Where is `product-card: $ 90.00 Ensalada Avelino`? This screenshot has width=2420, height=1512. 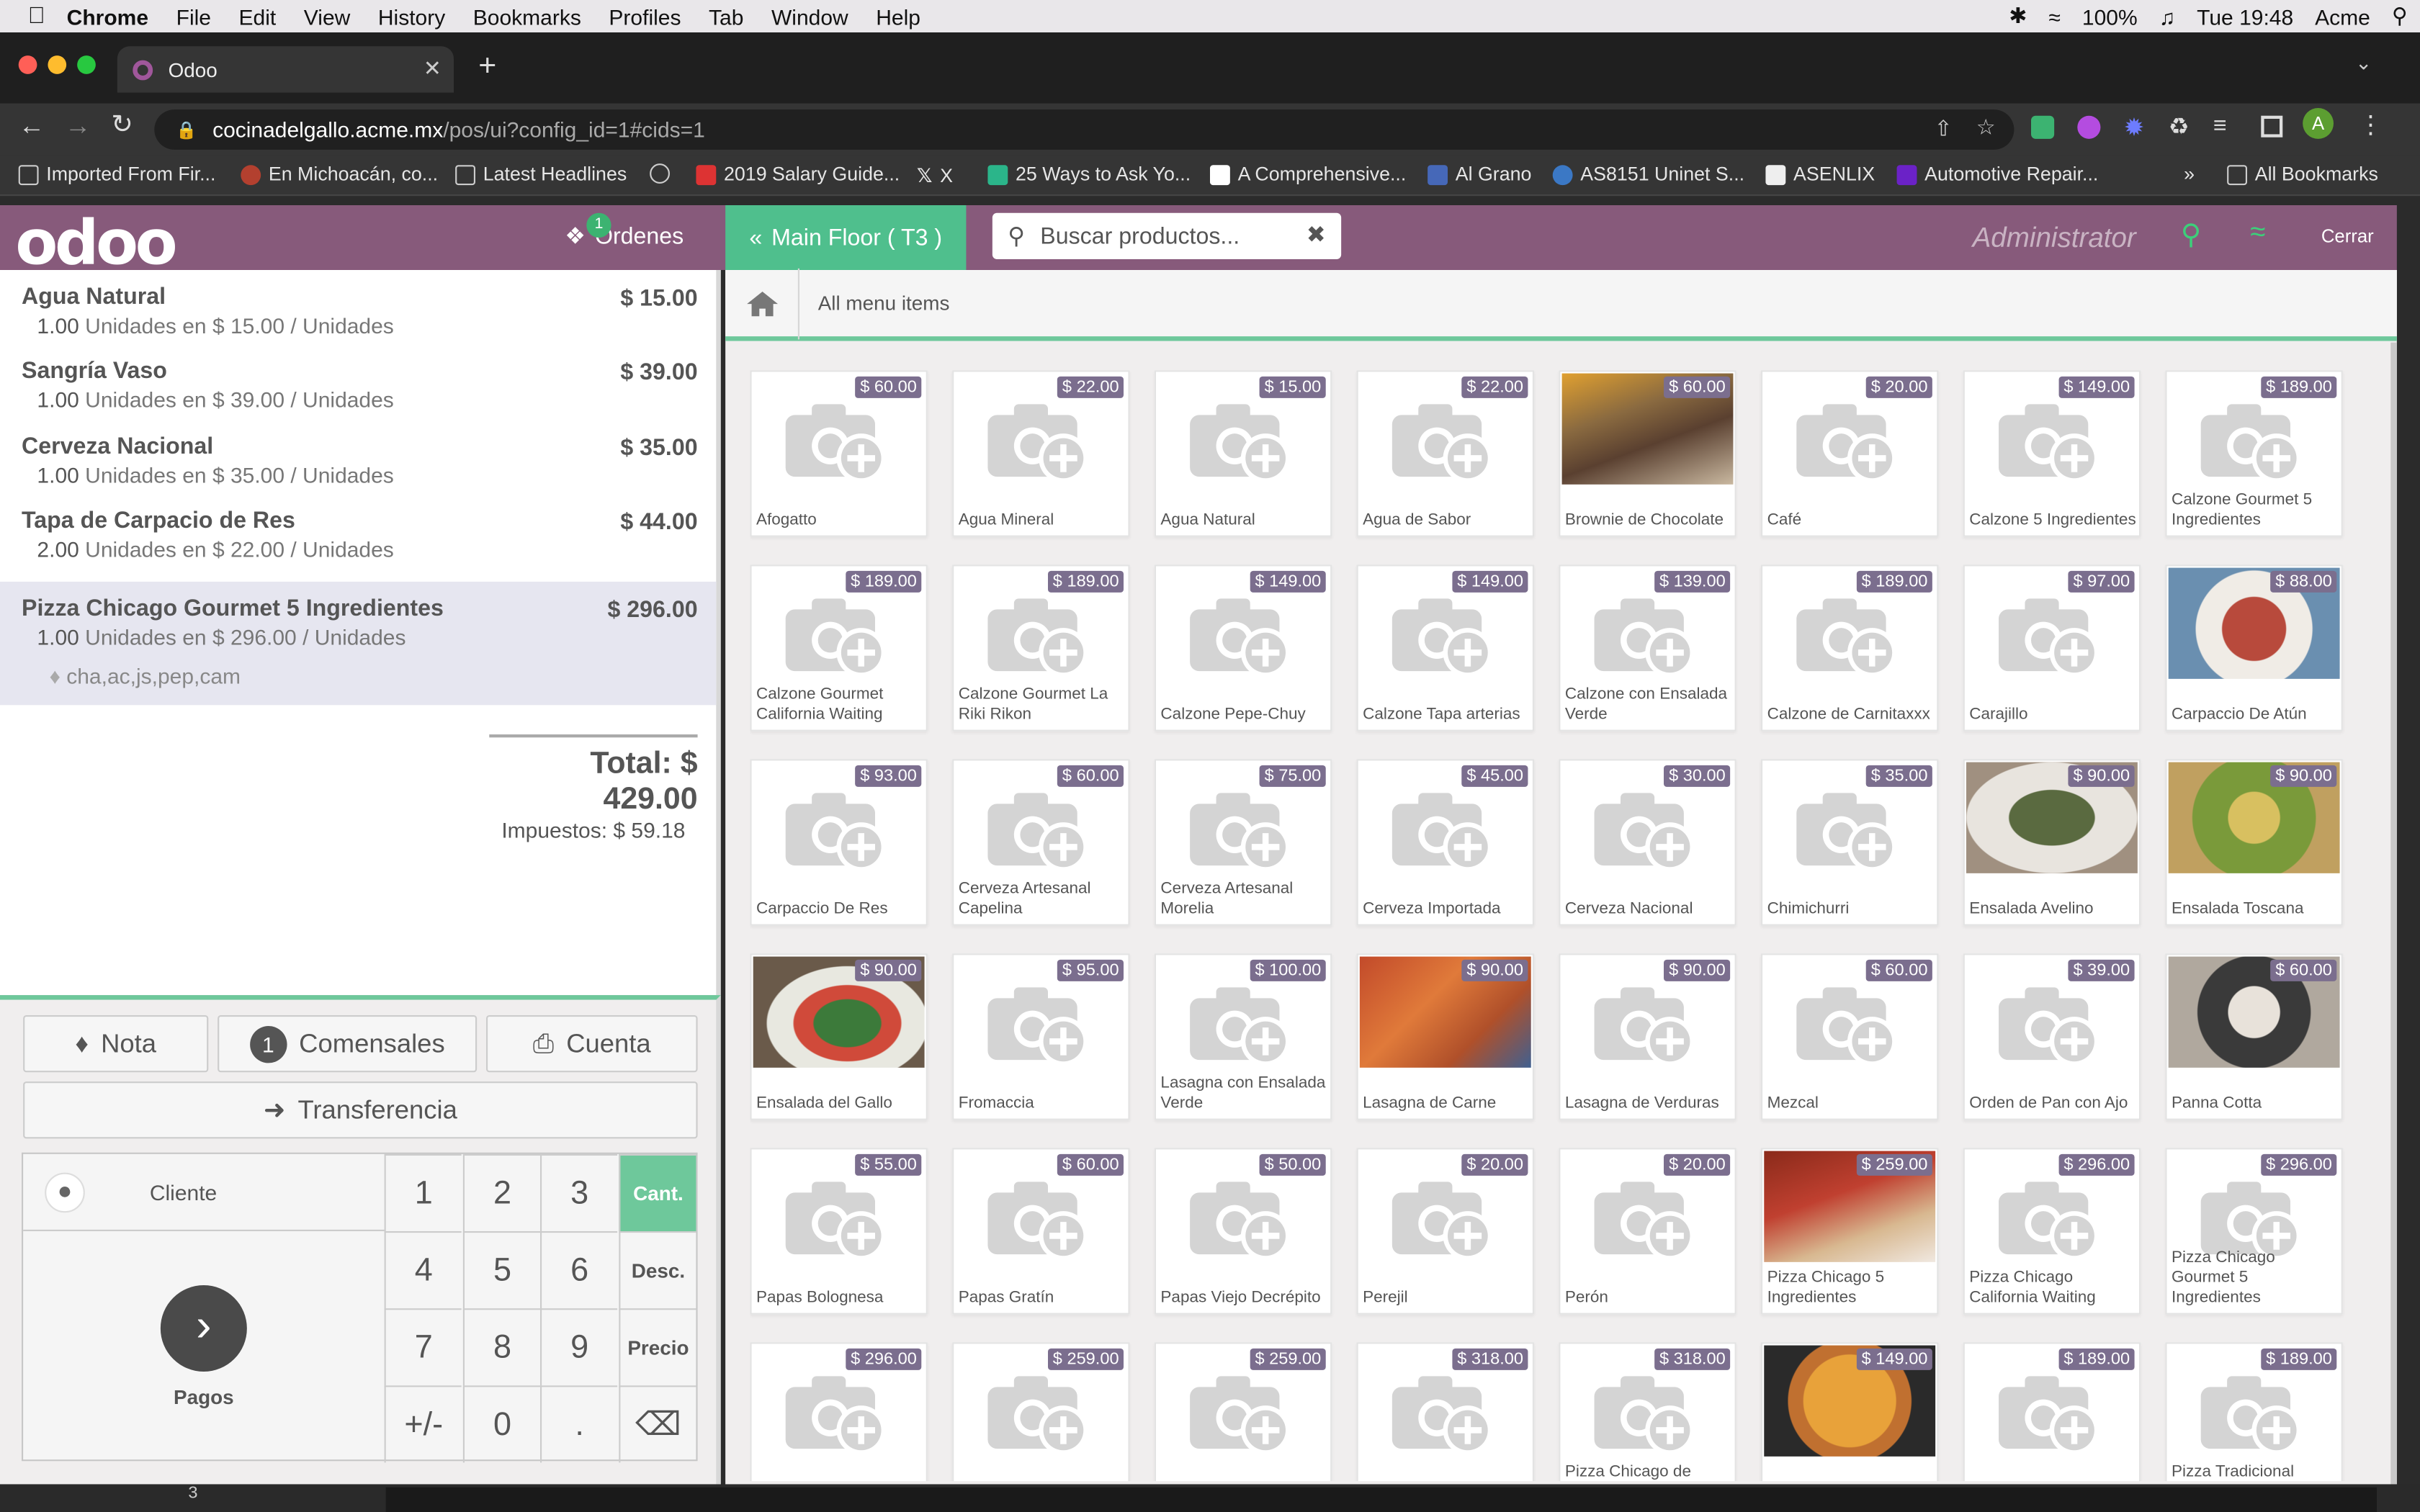
product-card: $ 90.00 Ensalada Avelino is located at coordinates (2052, 842).